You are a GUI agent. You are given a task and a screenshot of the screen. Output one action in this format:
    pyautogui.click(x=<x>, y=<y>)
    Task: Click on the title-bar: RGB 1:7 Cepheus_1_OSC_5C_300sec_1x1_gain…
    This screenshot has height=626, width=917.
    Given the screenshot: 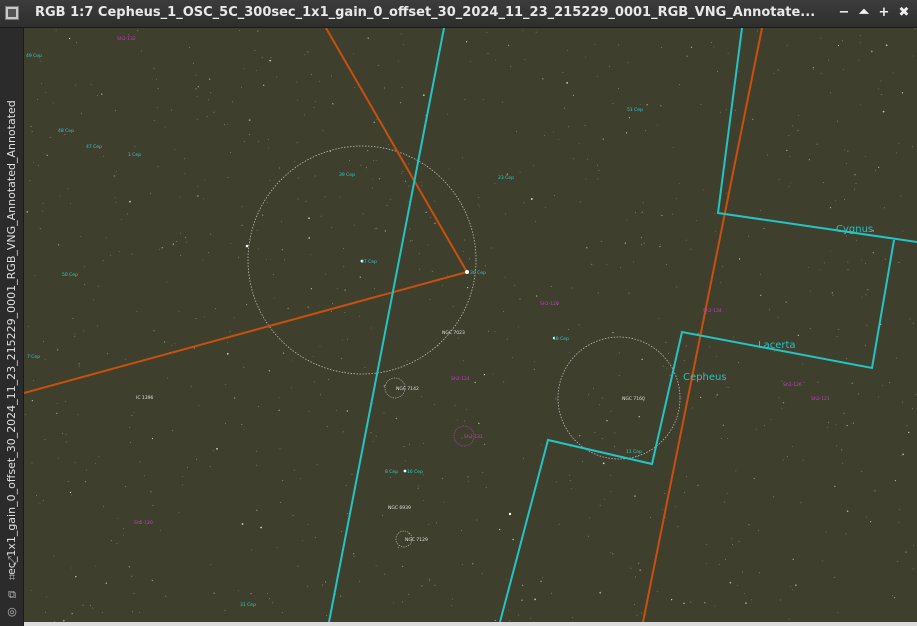 What is the action you would take?
    pyautogui.click(x=458, y=14)
    